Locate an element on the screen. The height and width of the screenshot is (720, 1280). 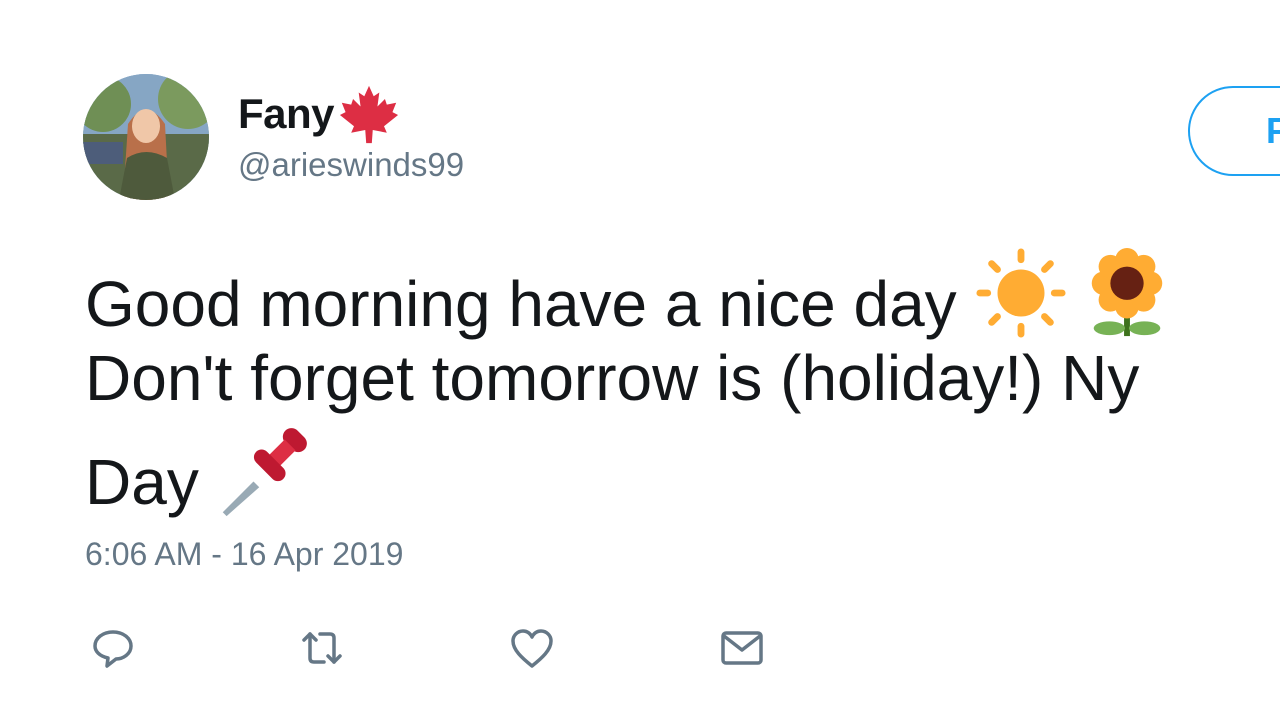
tweet-text-line-1: Good morning have a nice day is located at coordinates (682, 293).